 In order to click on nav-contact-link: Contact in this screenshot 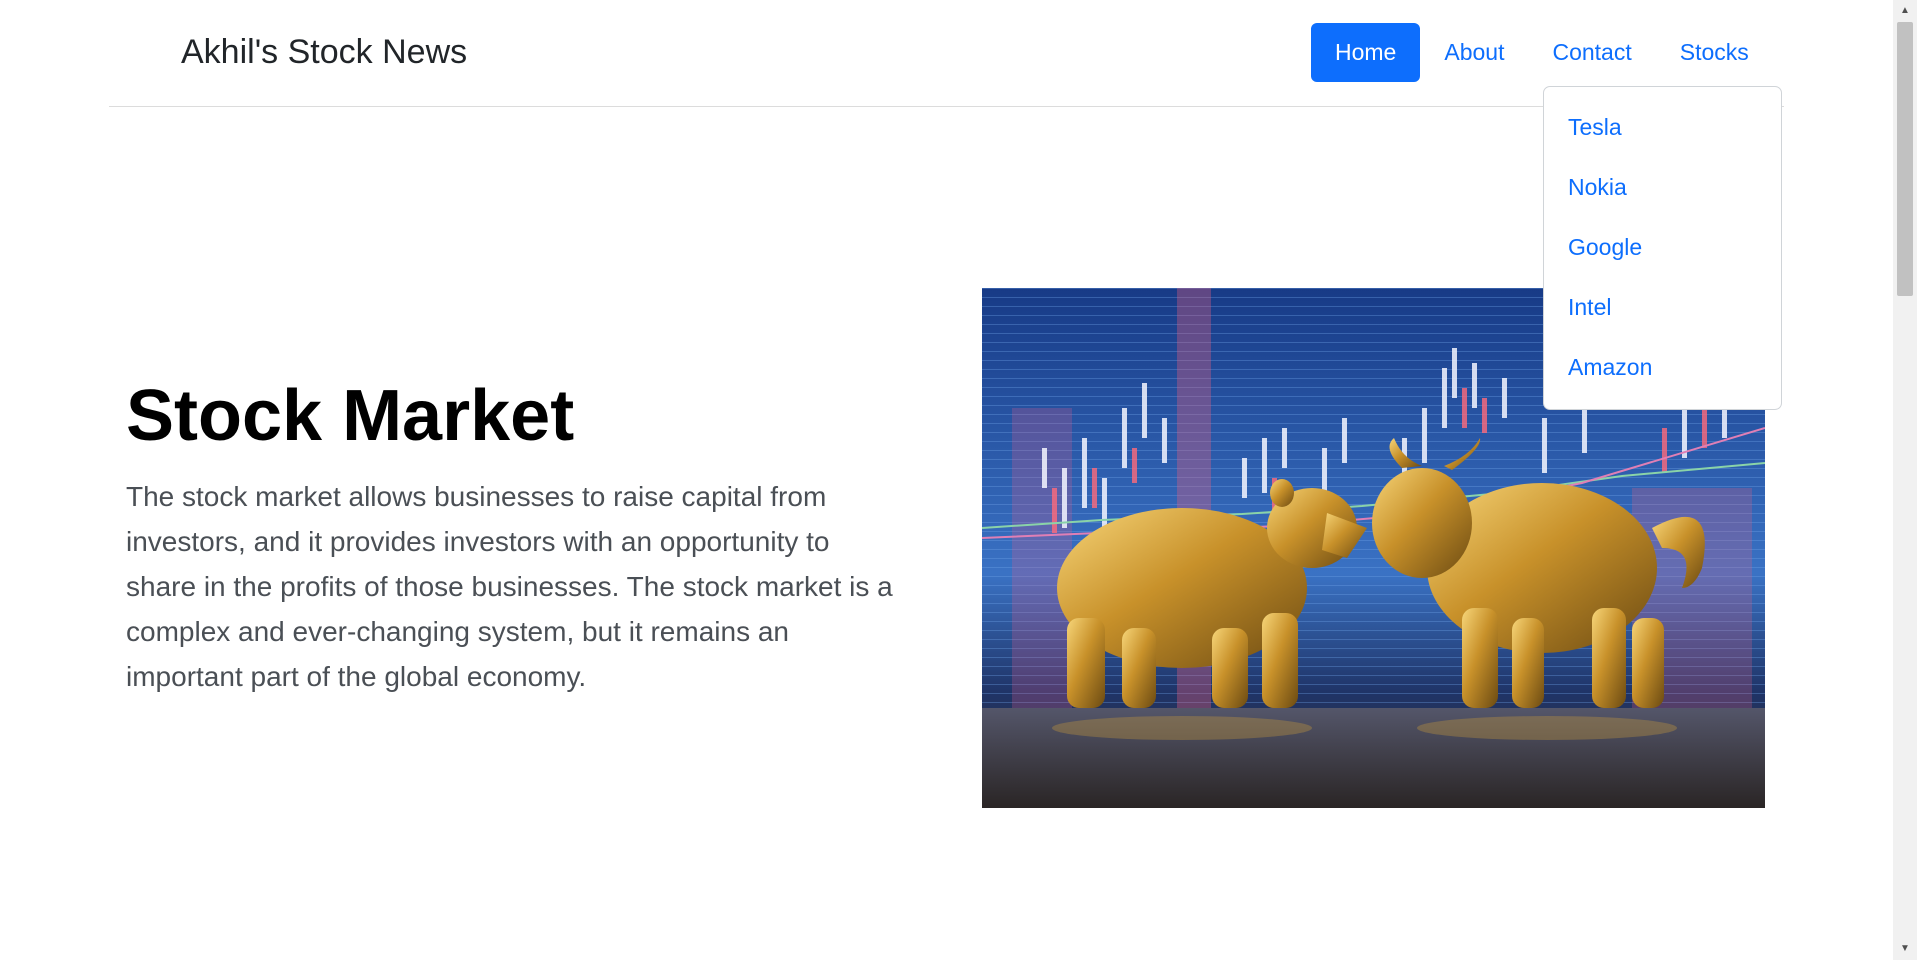, I will do `click(1591, 52)`.